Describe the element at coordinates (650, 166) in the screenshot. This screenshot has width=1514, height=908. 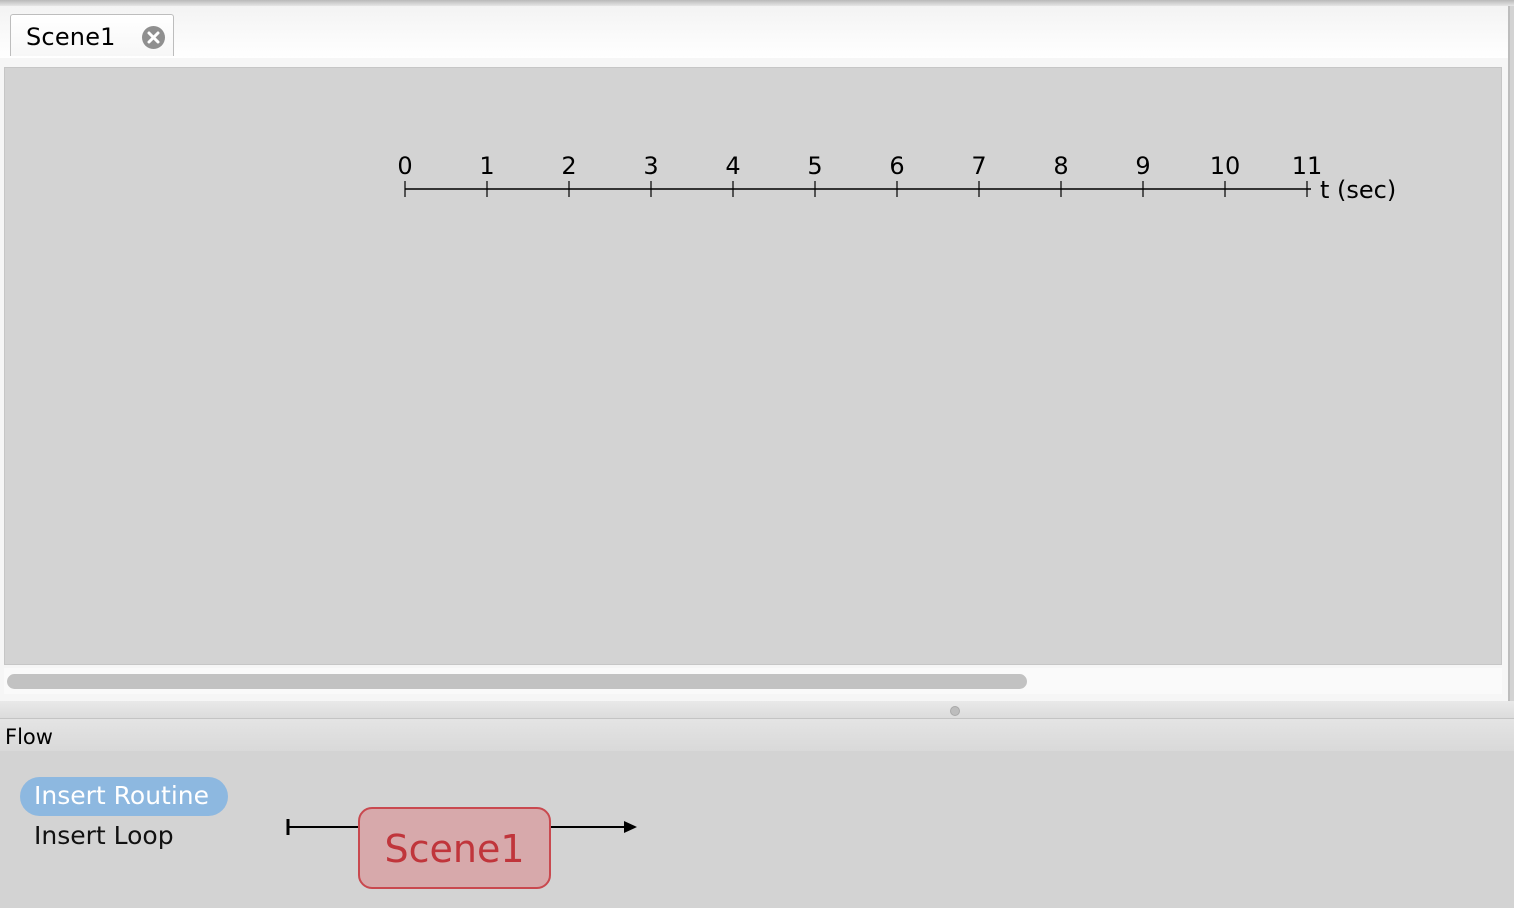
I see `timeline-tick-label: 3` at that location.